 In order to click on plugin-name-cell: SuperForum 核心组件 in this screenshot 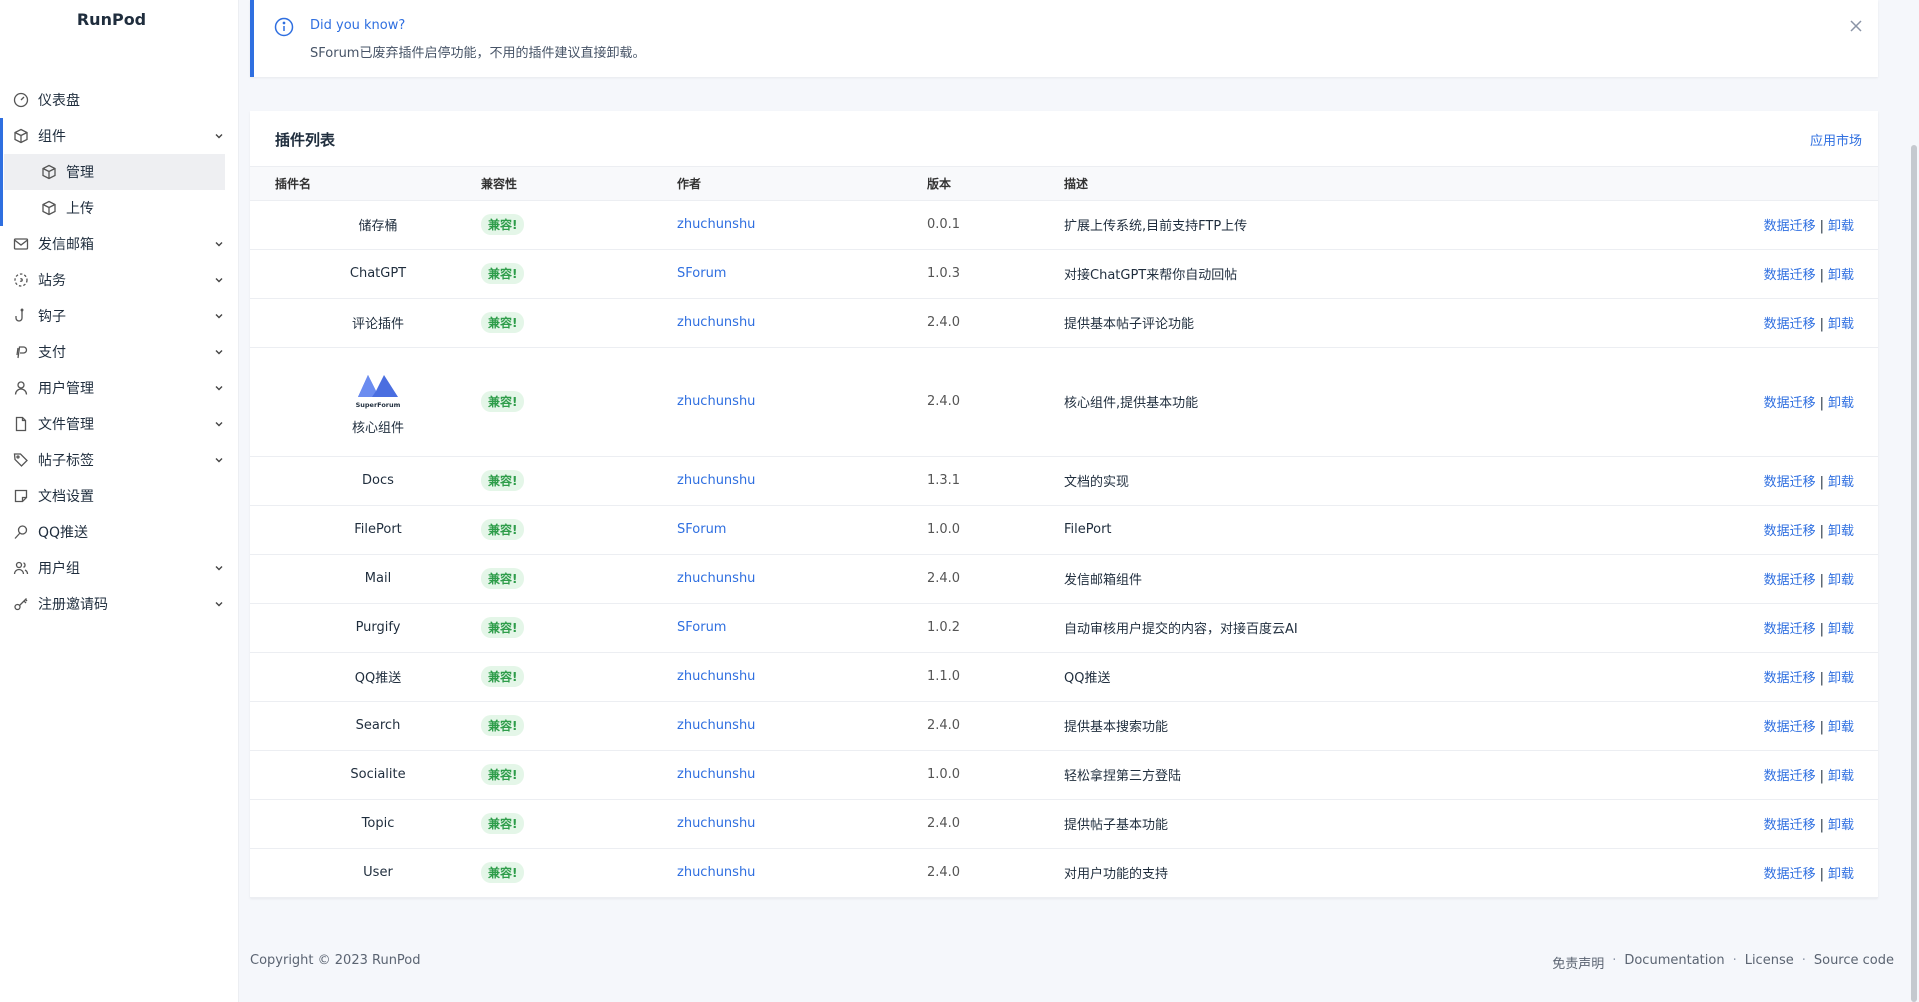, I will do `click(365, 402)`.